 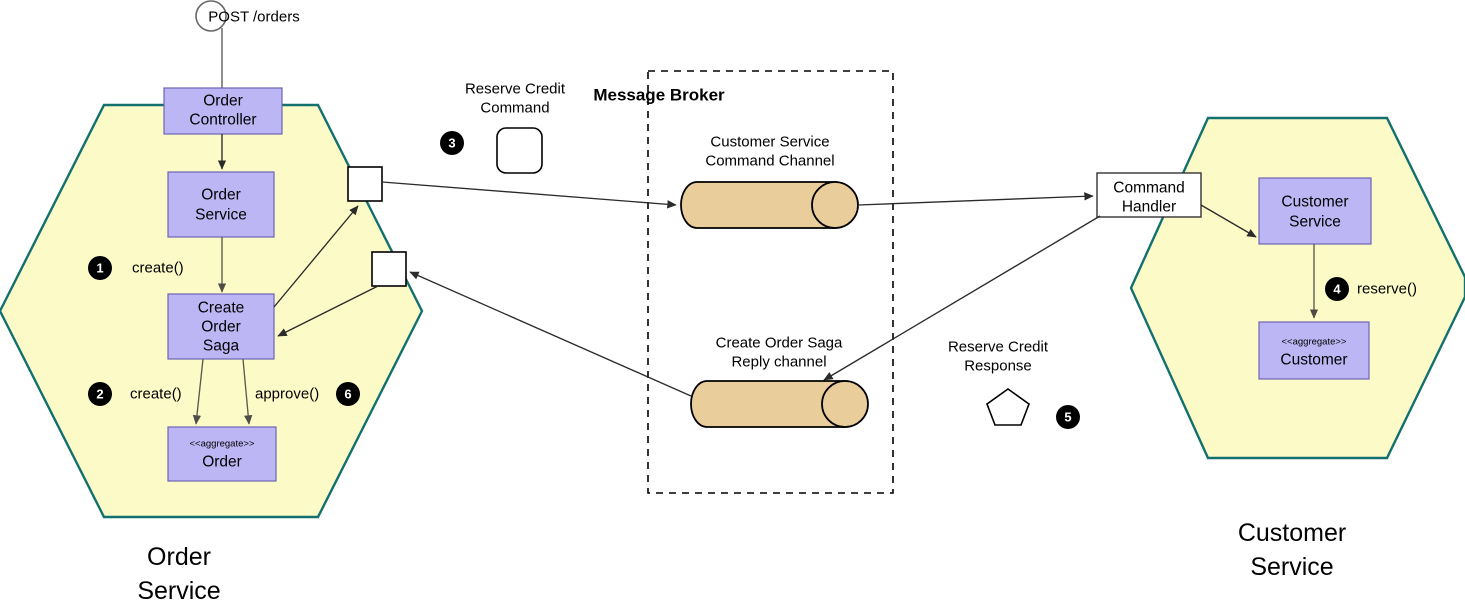 I want to click on annotation-6-label: approve(), so click(x=287, y=394).